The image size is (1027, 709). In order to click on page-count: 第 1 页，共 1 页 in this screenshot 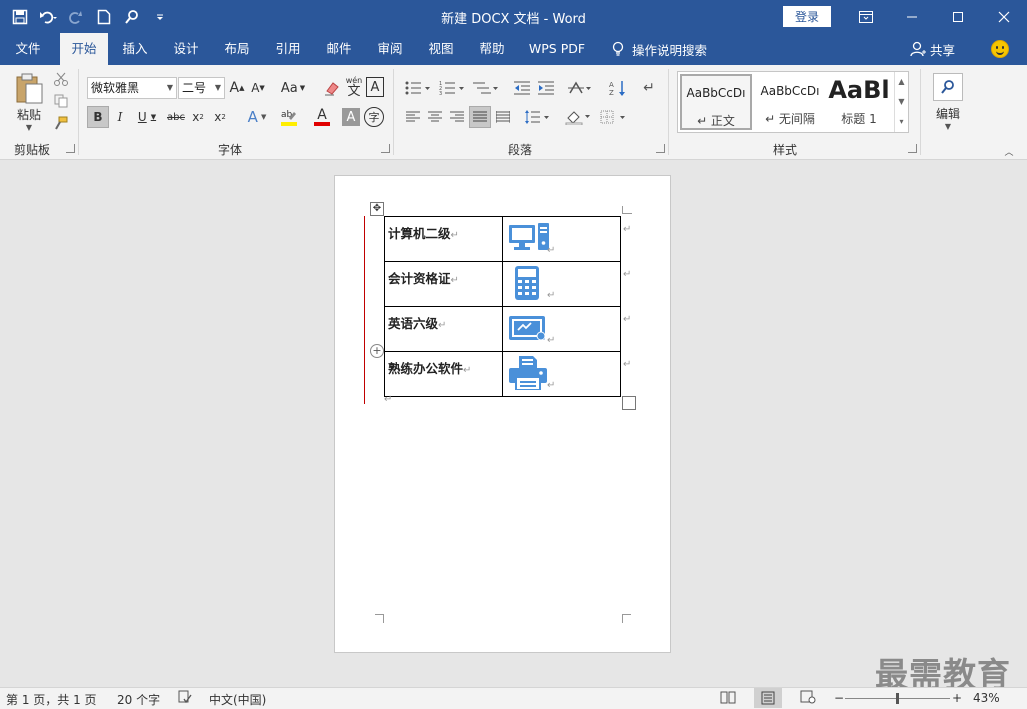, I will do `click(51, 699)`.